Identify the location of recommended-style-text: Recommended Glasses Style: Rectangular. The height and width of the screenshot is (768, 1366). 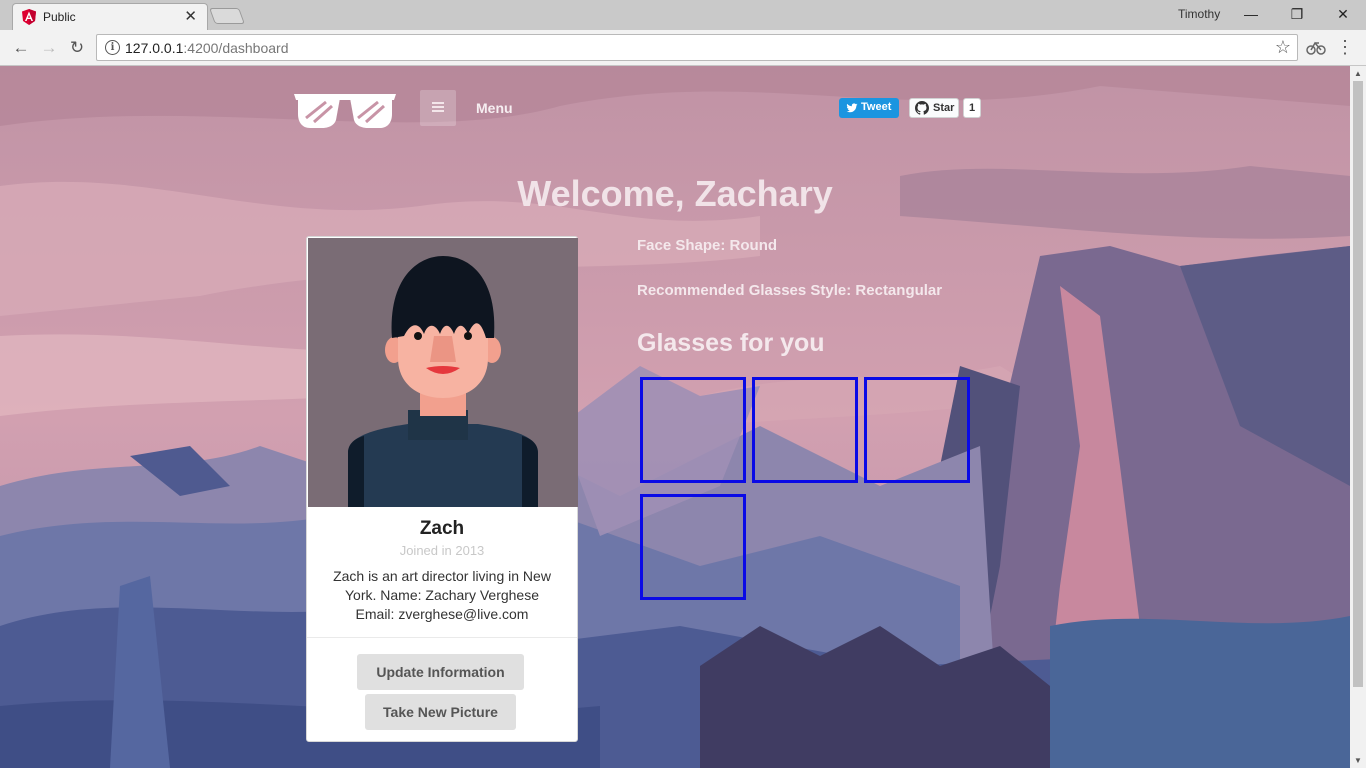
(790, 290).